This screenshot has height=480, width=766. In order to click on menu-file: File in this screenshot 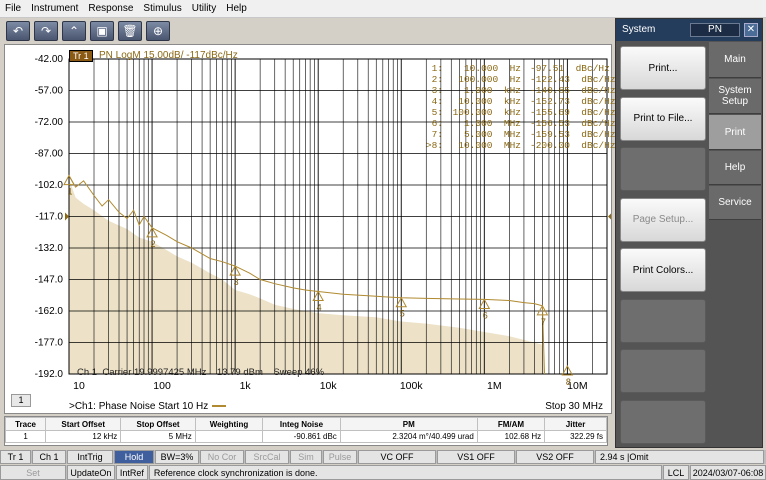, I will do `click(13, 8)`.